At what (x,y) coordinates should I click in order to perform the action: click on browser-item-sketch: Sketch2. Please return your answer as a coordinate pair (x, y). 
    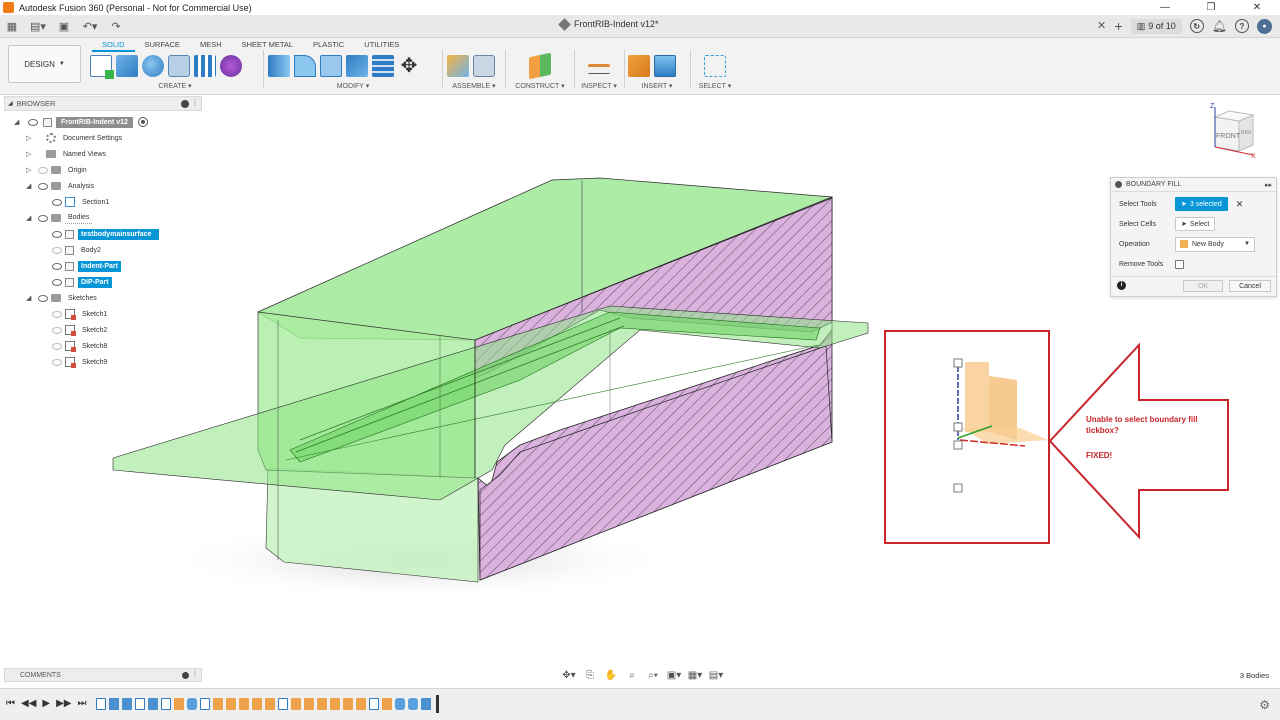
    Looking at the image, I should click on (81, 330).